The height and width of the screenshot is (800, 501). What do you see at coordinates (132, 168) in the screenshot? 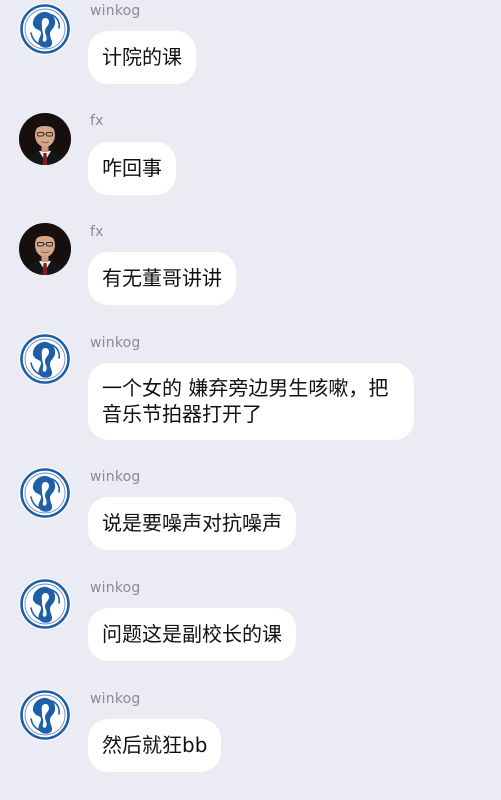
I see `message-bubble: 咋回事` at bounding box center [132, 168].